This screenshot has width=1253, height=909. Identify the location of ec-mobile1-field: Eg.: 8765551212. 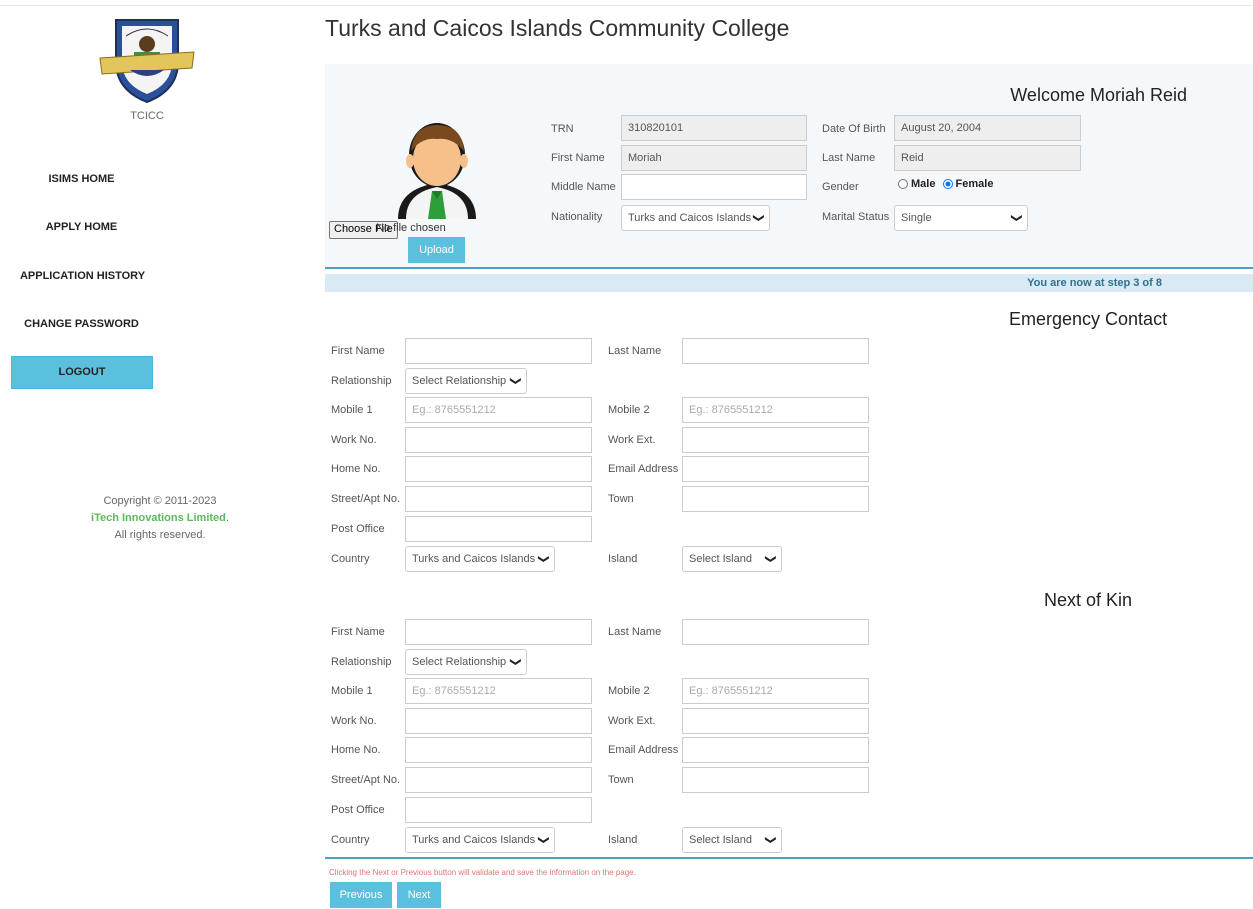
(498, 410).